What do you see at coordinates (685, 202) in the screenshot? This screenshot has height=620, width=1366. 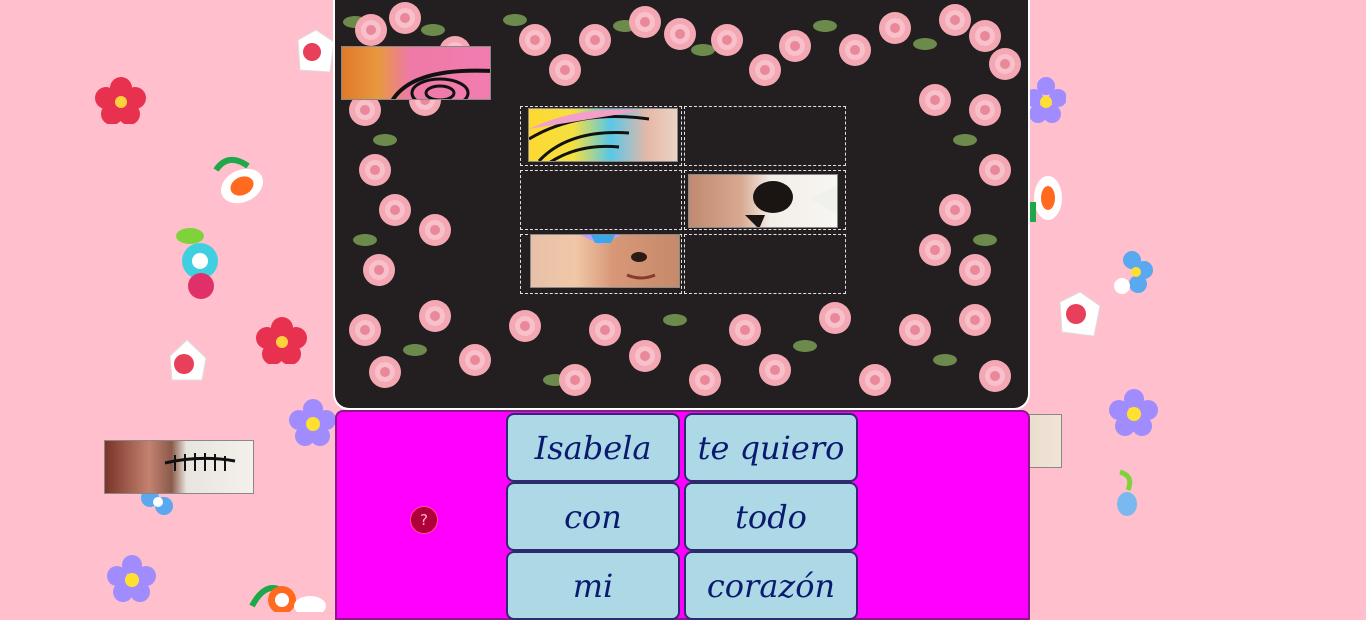 I see `puzzle-grid` at bounding box center [685, 202].